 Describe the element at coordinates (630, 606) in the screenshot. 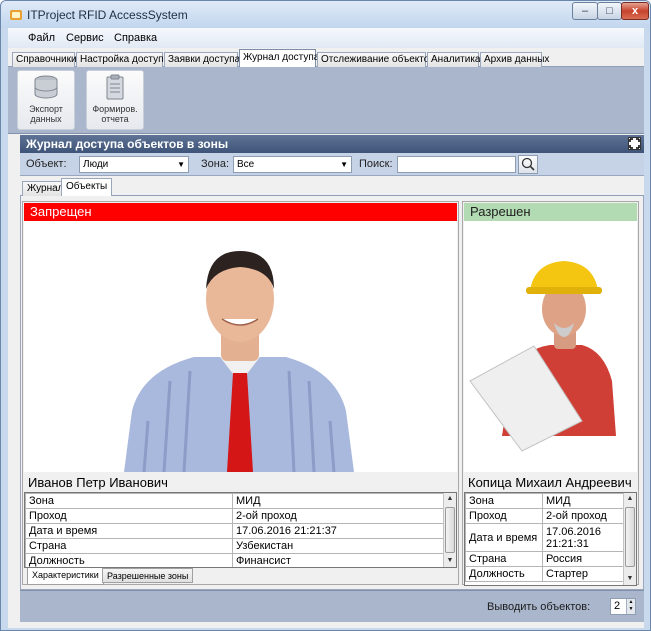

I see `stepper-arrows-icon: ▲ ▼` at that location.